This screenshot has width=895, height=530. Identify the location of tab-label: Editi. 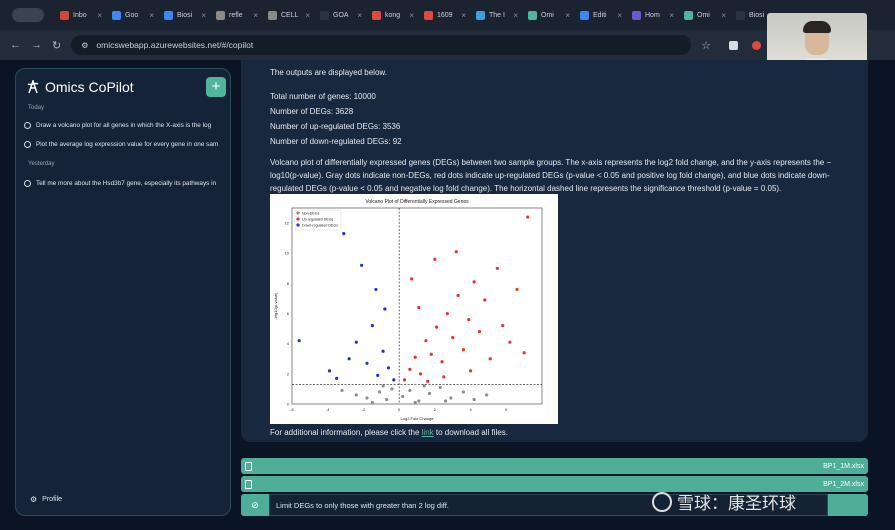
(600, 15).